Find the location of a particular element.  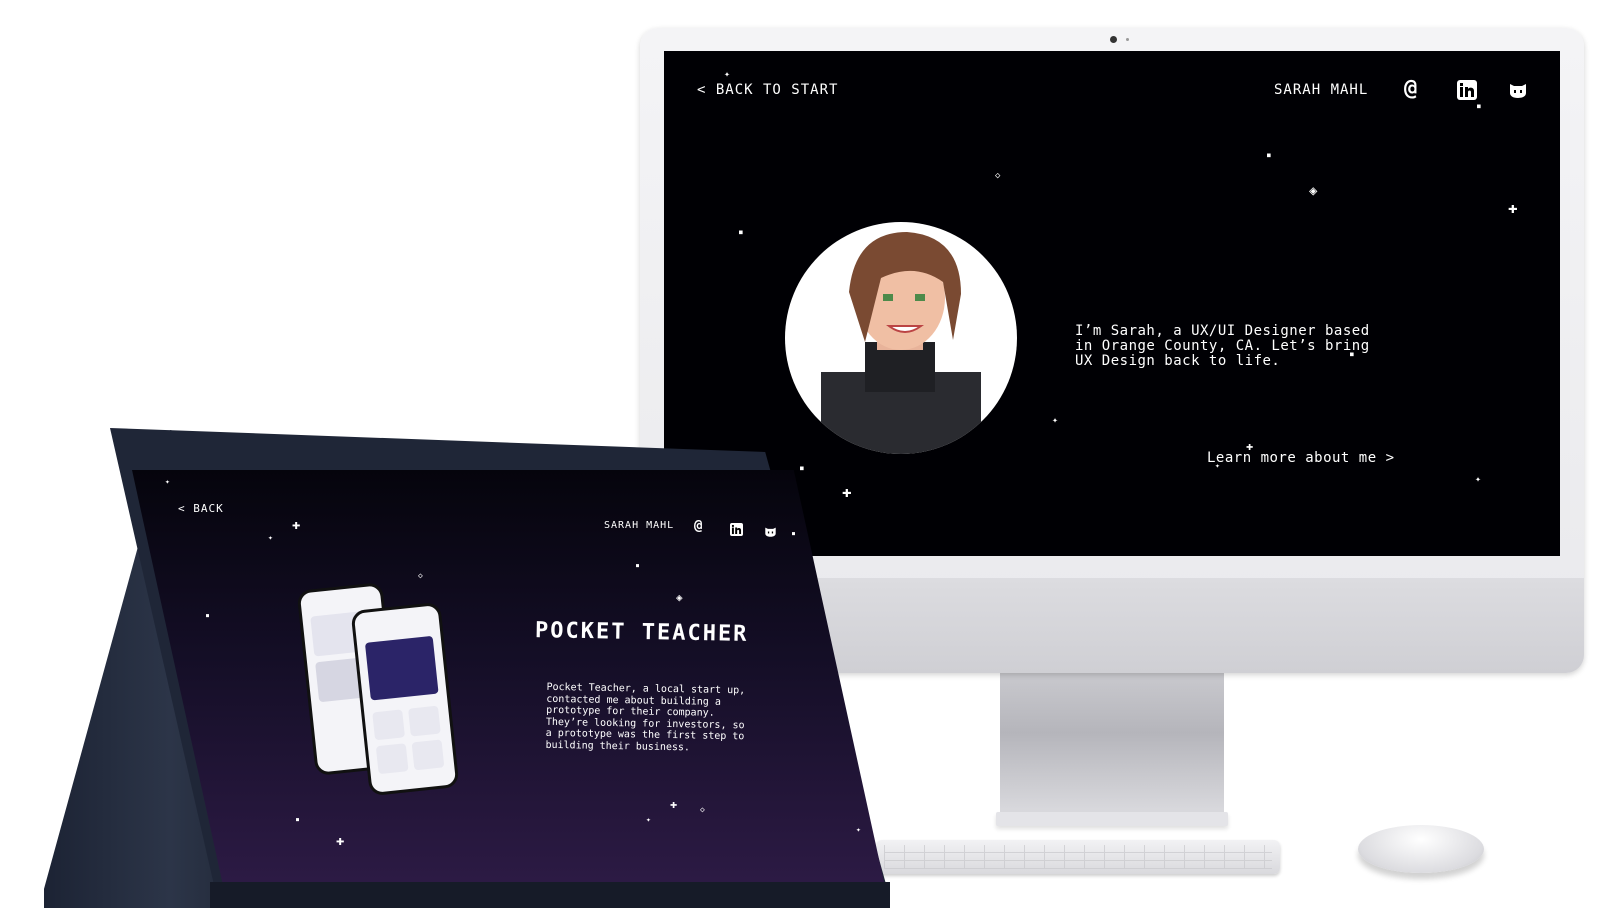

learn-more-link: Learn more about me > is located at coordinates (1301, 458).